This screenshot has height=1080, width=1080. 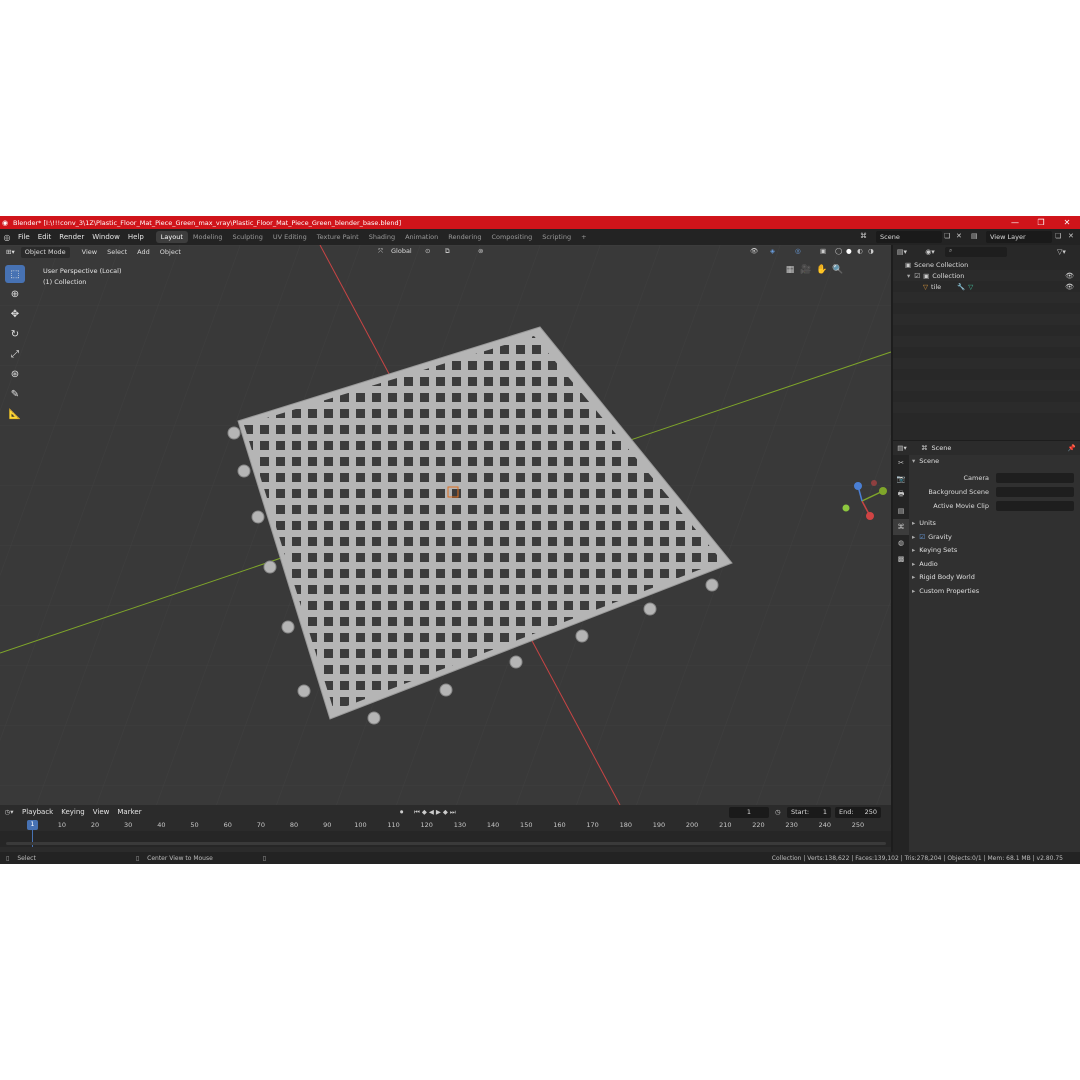 I want to click on active-movie-clip-field, so click(x=1035, y=506).